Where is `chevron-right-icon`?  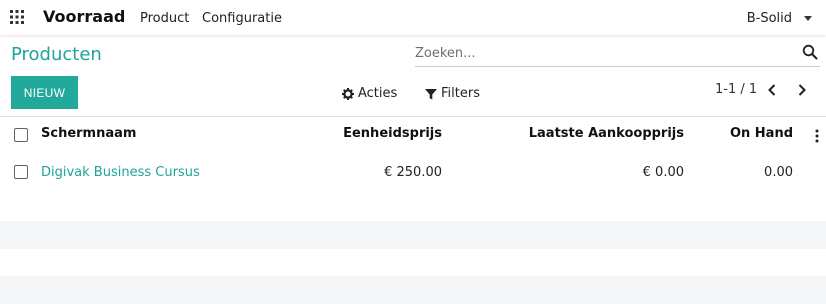 chevron-right-icon is located at coordinates (802, 90).